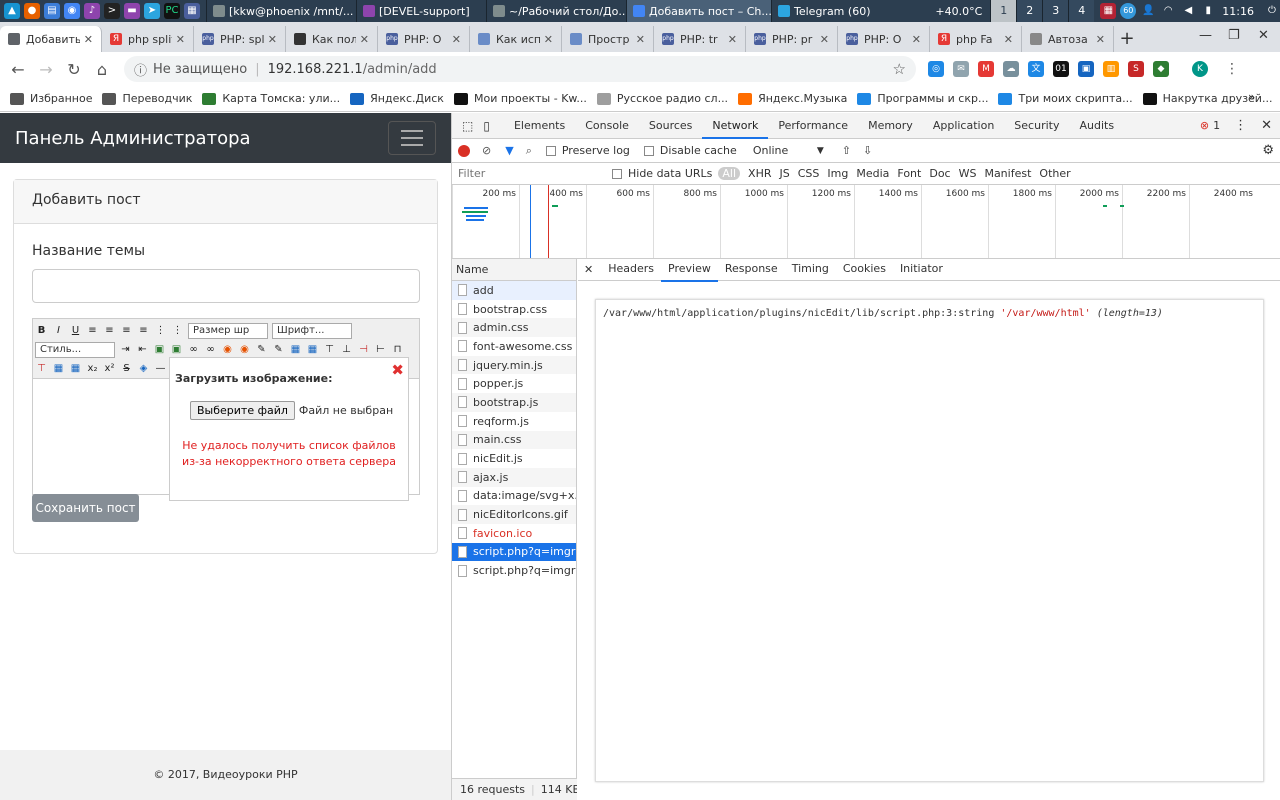 This screenshot has height=800, width=1280. Describe the element at coordinates (671, 126) in the screenshot. I see `devtools-tab-sources: Sources` at that location.